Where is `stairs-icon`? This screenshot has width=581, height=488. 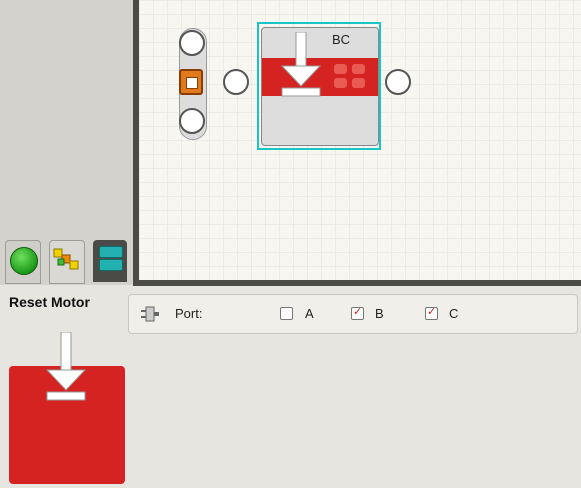
stairs-icon is located at coordinates (66, 259).